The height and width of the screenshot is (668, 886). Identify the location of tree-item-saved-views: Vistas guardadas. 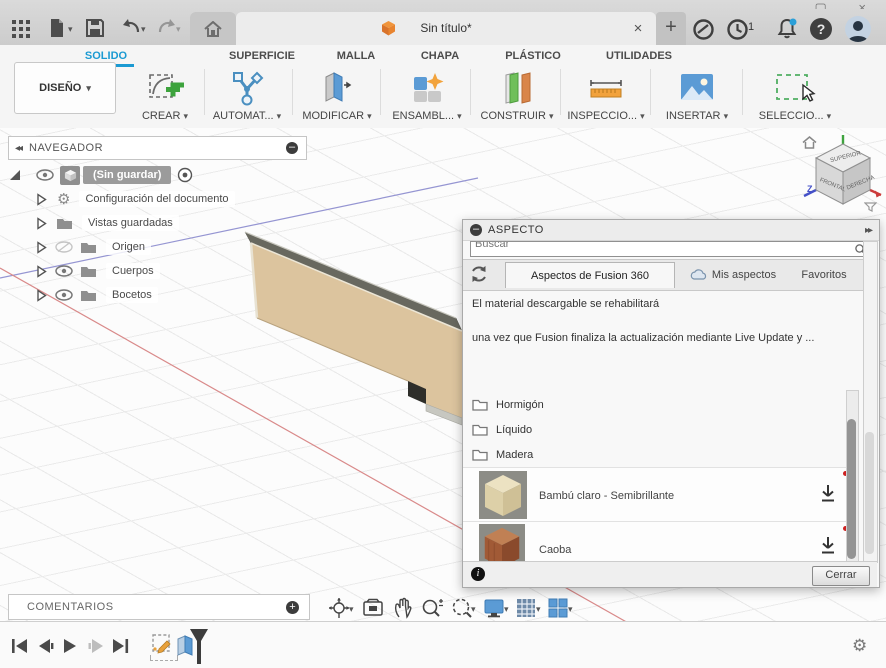
(107, 223).